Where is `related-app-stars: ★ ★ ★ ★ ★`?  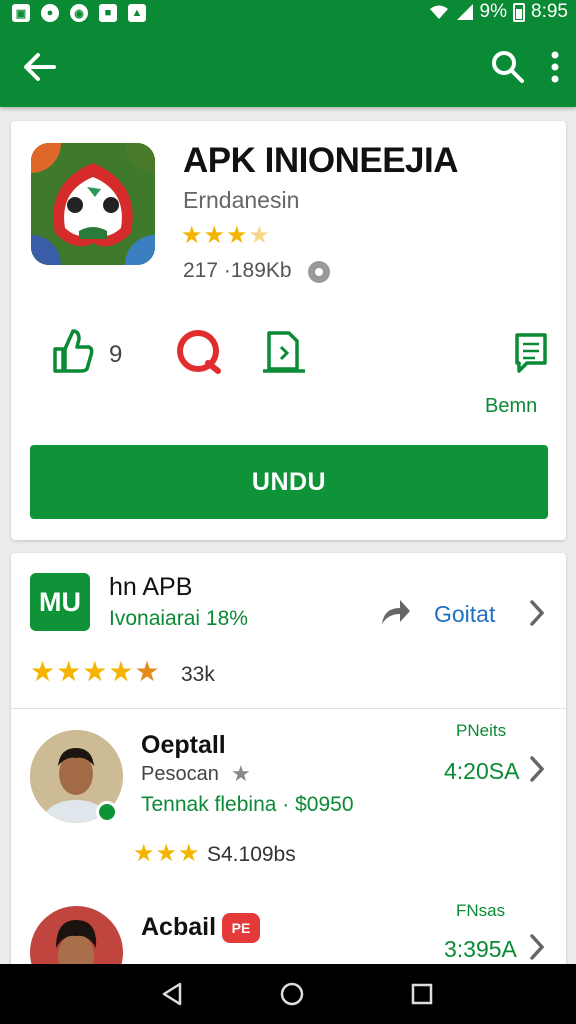
related-app-stars: ★ ★ ★ ★ ★ is located at coordinates (95, 671).